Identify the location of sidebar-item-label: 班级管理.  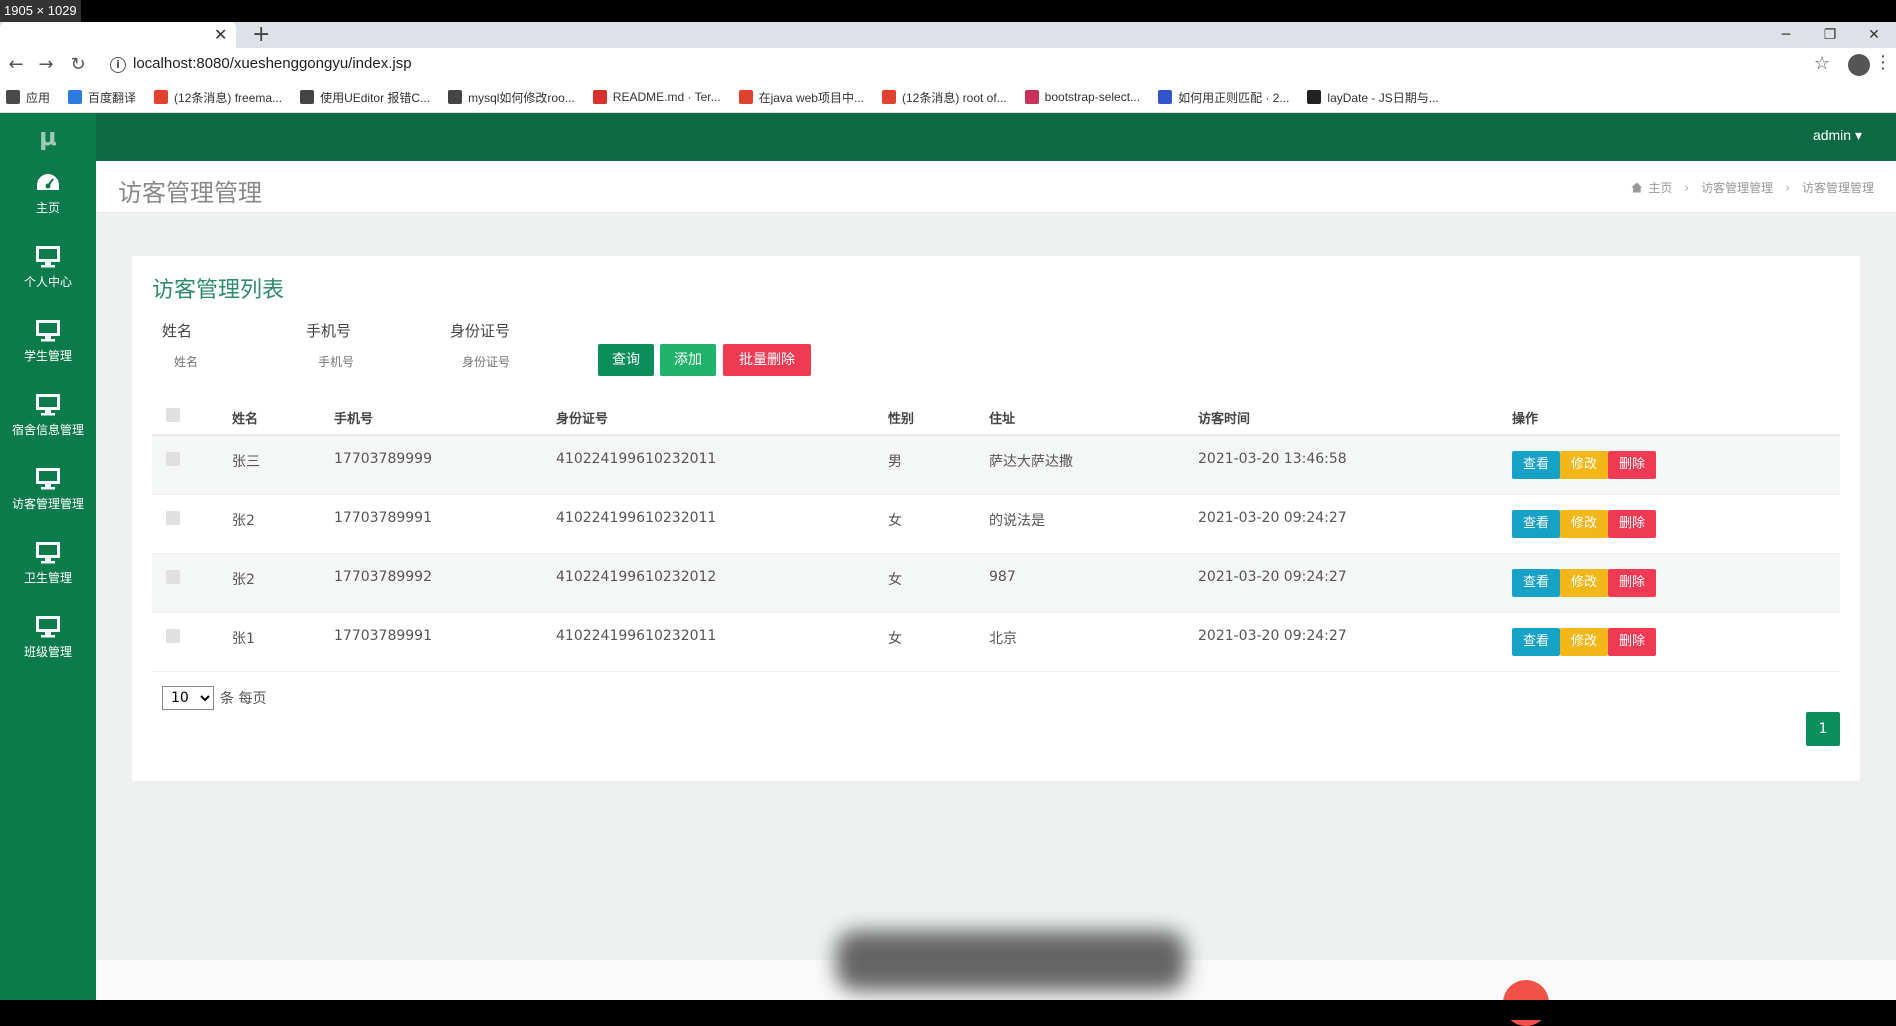
(47, 652).